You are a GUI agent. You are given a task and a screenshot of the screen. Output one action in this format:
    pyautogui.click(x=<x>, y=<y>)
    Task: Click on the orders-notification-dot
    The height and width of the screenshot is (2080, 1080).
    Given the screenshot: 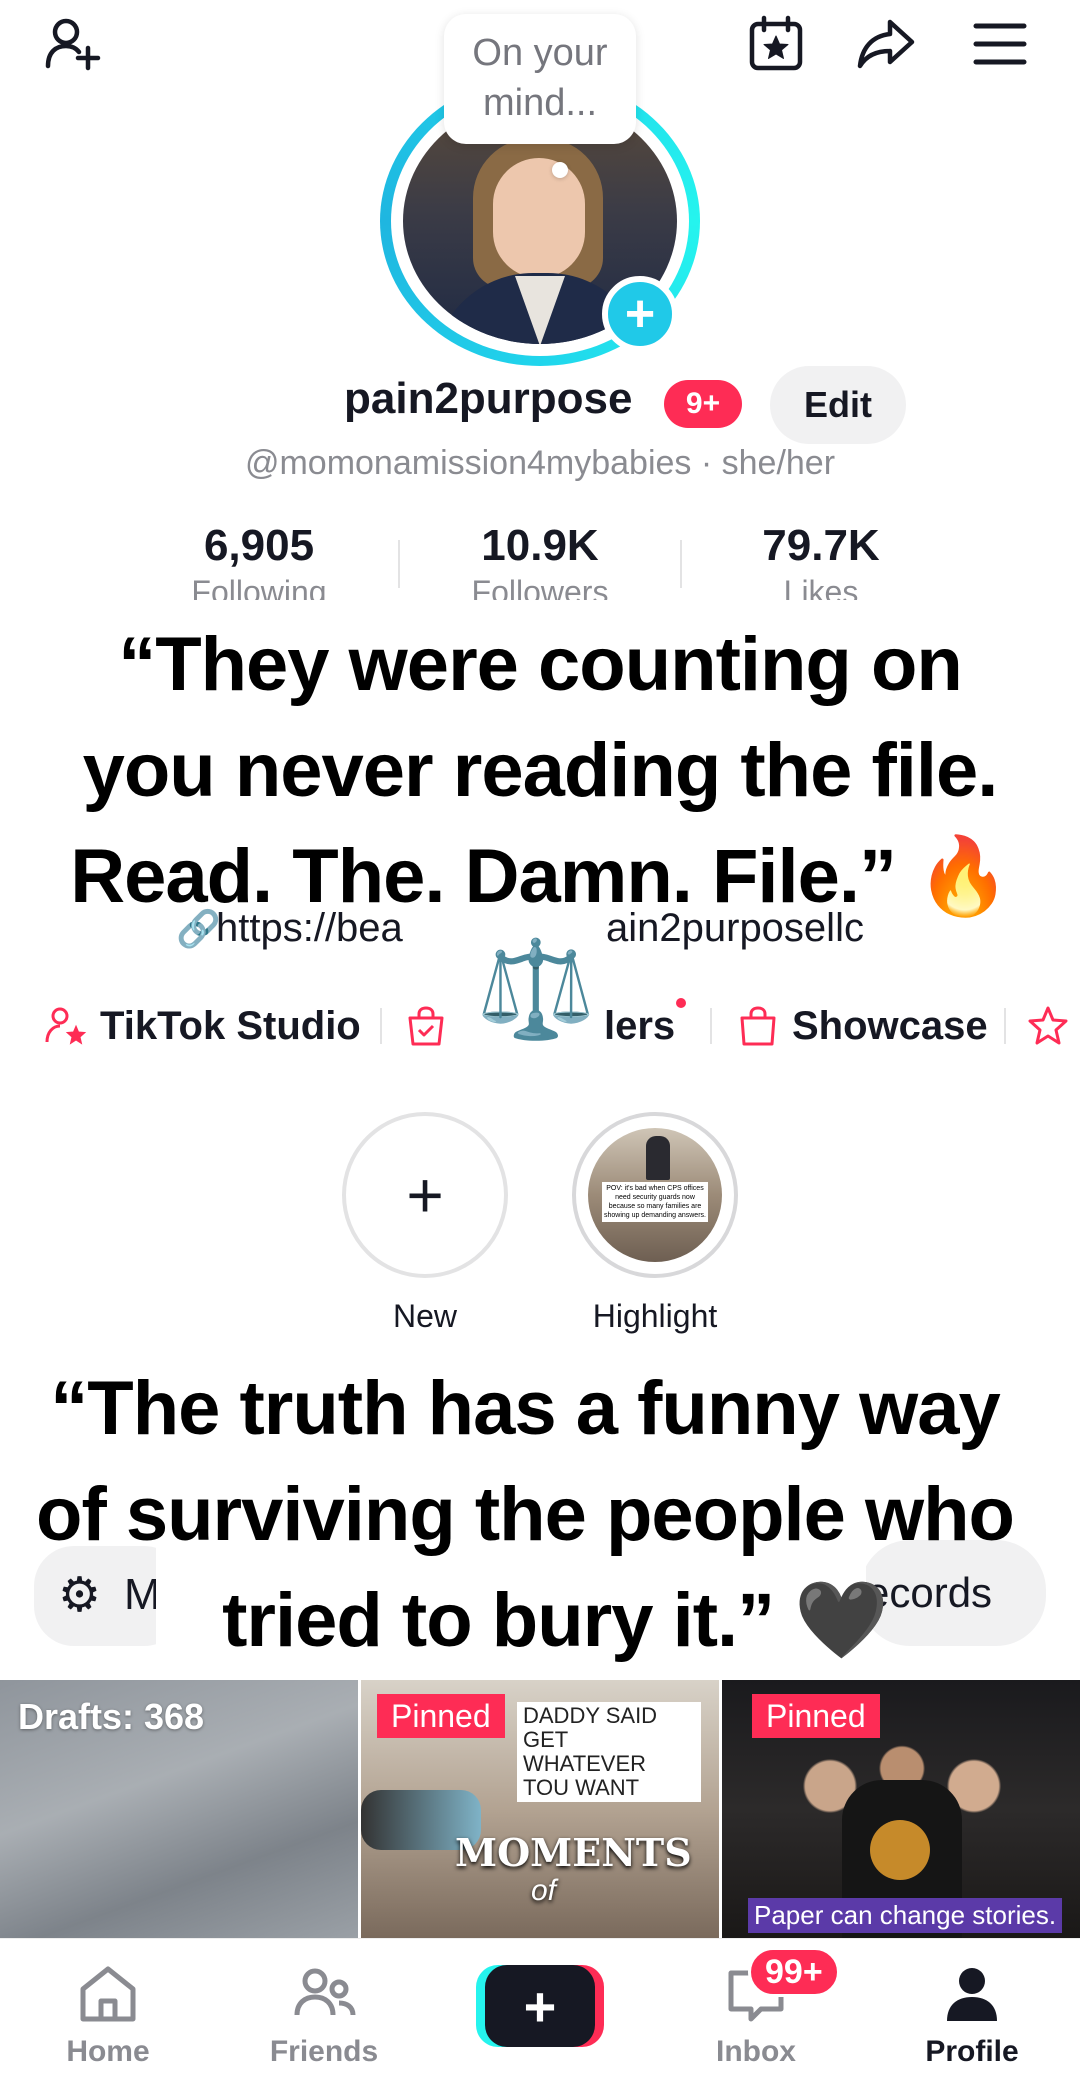 What is the action you would take?
    pyautogui.click(x=681, y=1003)
    